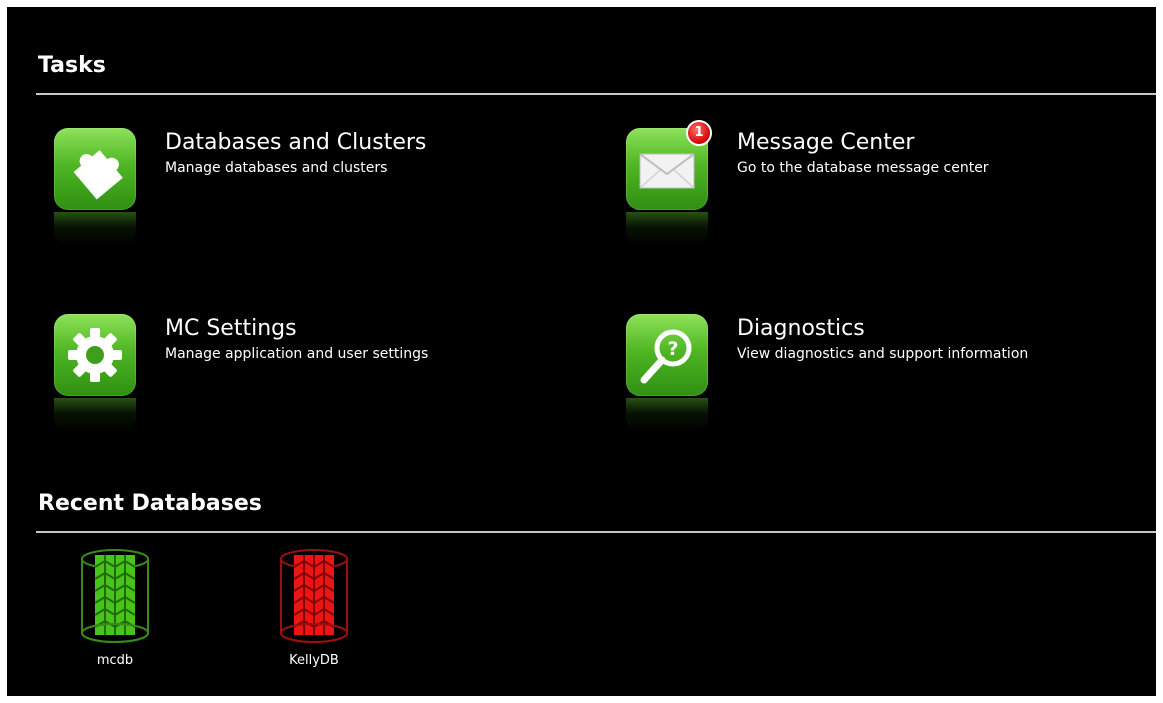  Describe the element at coordinates (825, 142) in the screenshot. I see `task-title: Message Center` at that location.